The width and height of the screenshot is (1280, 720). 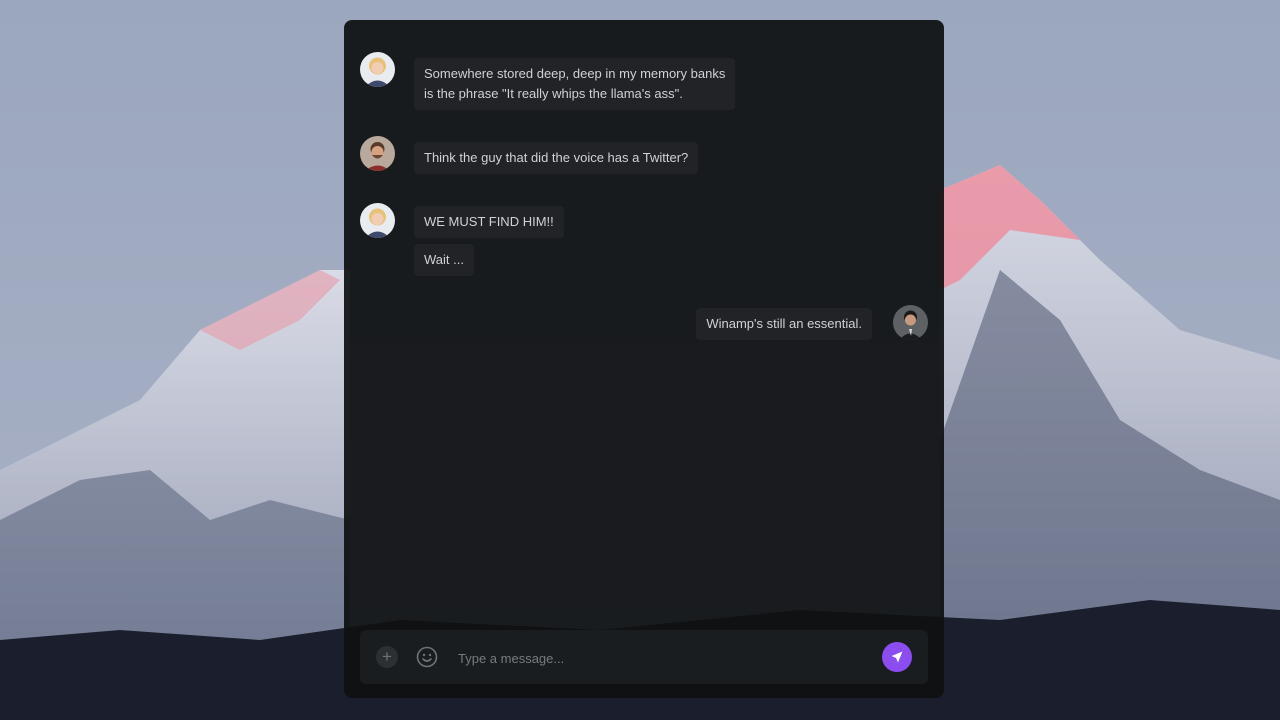 I want to click on message-bubble: WE MUST FIND HIM!!, so click(x=489, y=222).